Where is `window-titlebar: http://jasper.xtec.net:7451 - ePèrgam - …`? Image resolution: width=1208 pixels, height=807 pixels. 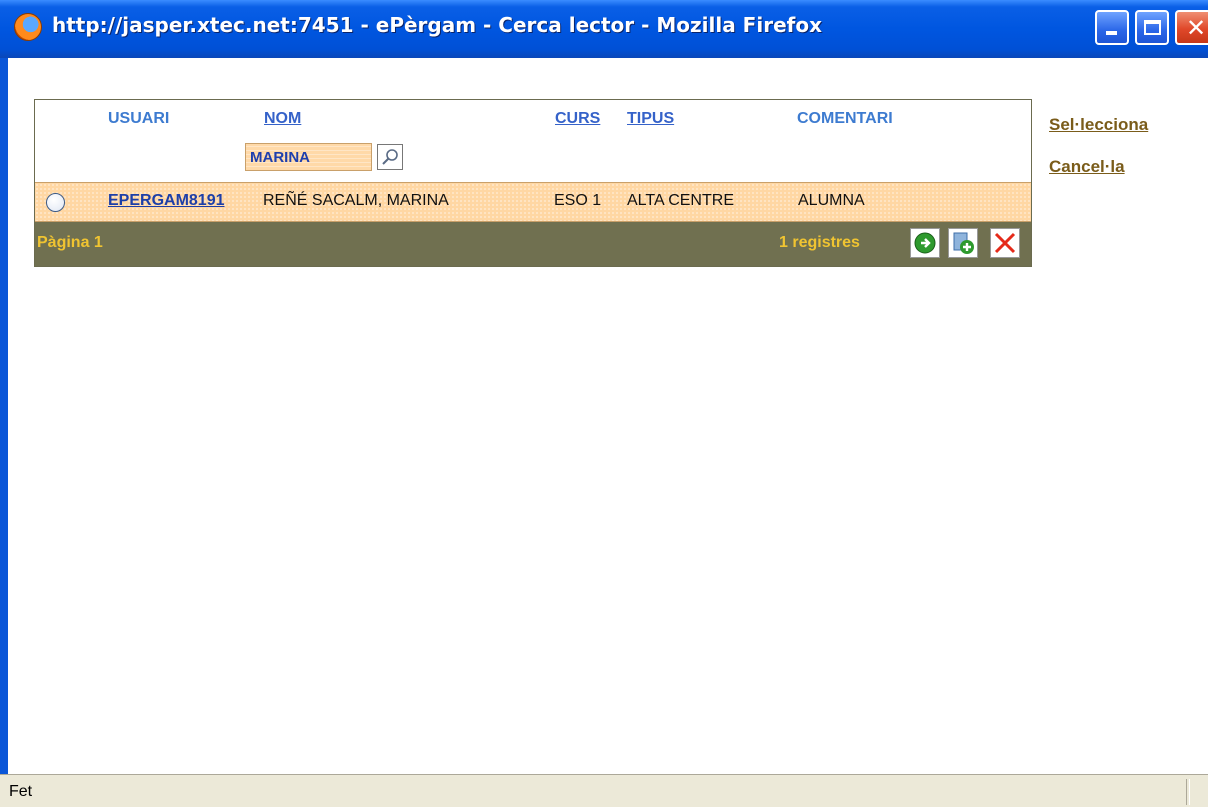
window-titlebar: http://jasper.xtec.net:7451 - ePèrgam - … is located at coordinates (604, 29).